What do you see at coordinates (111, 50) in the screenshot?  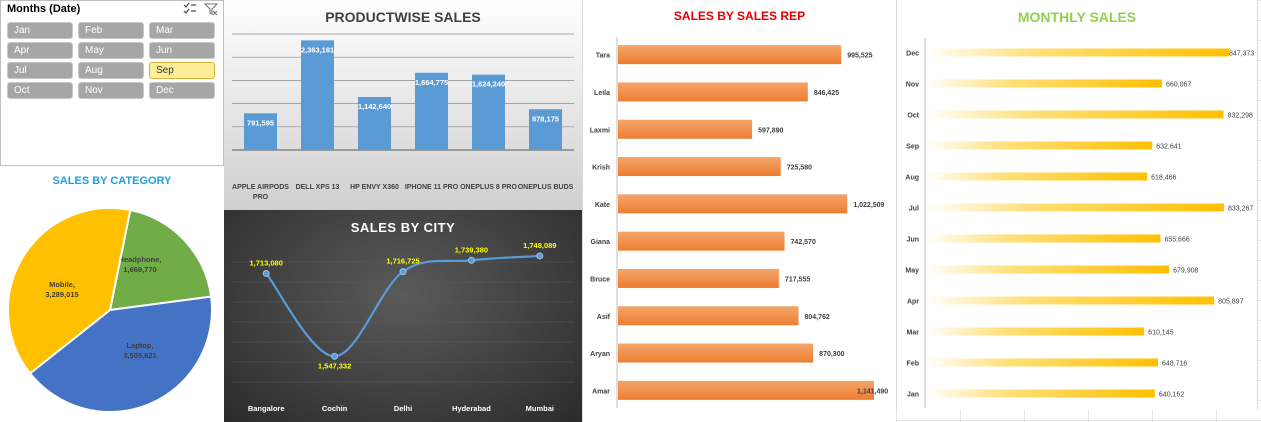 I see `slicer-month-may: May` at bounding box center [111, 50].